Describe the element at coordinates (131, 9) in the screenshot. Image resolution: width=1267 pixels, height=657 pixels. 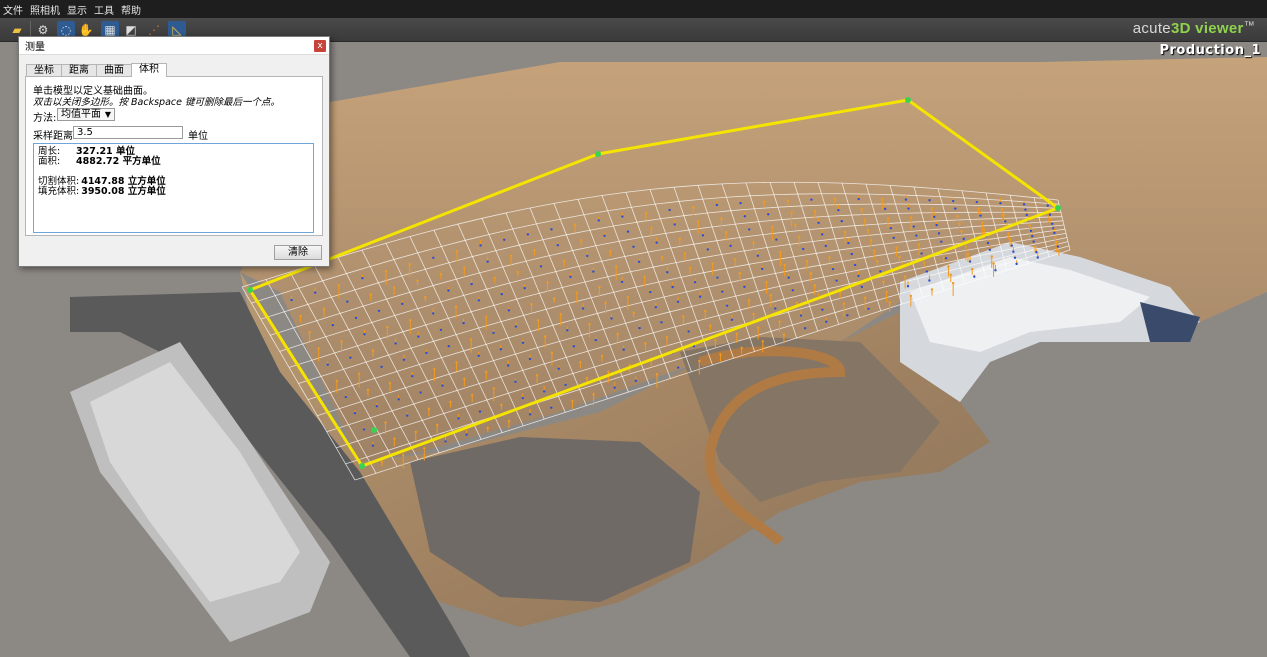
I see `menu-help: 帮助` at that location.